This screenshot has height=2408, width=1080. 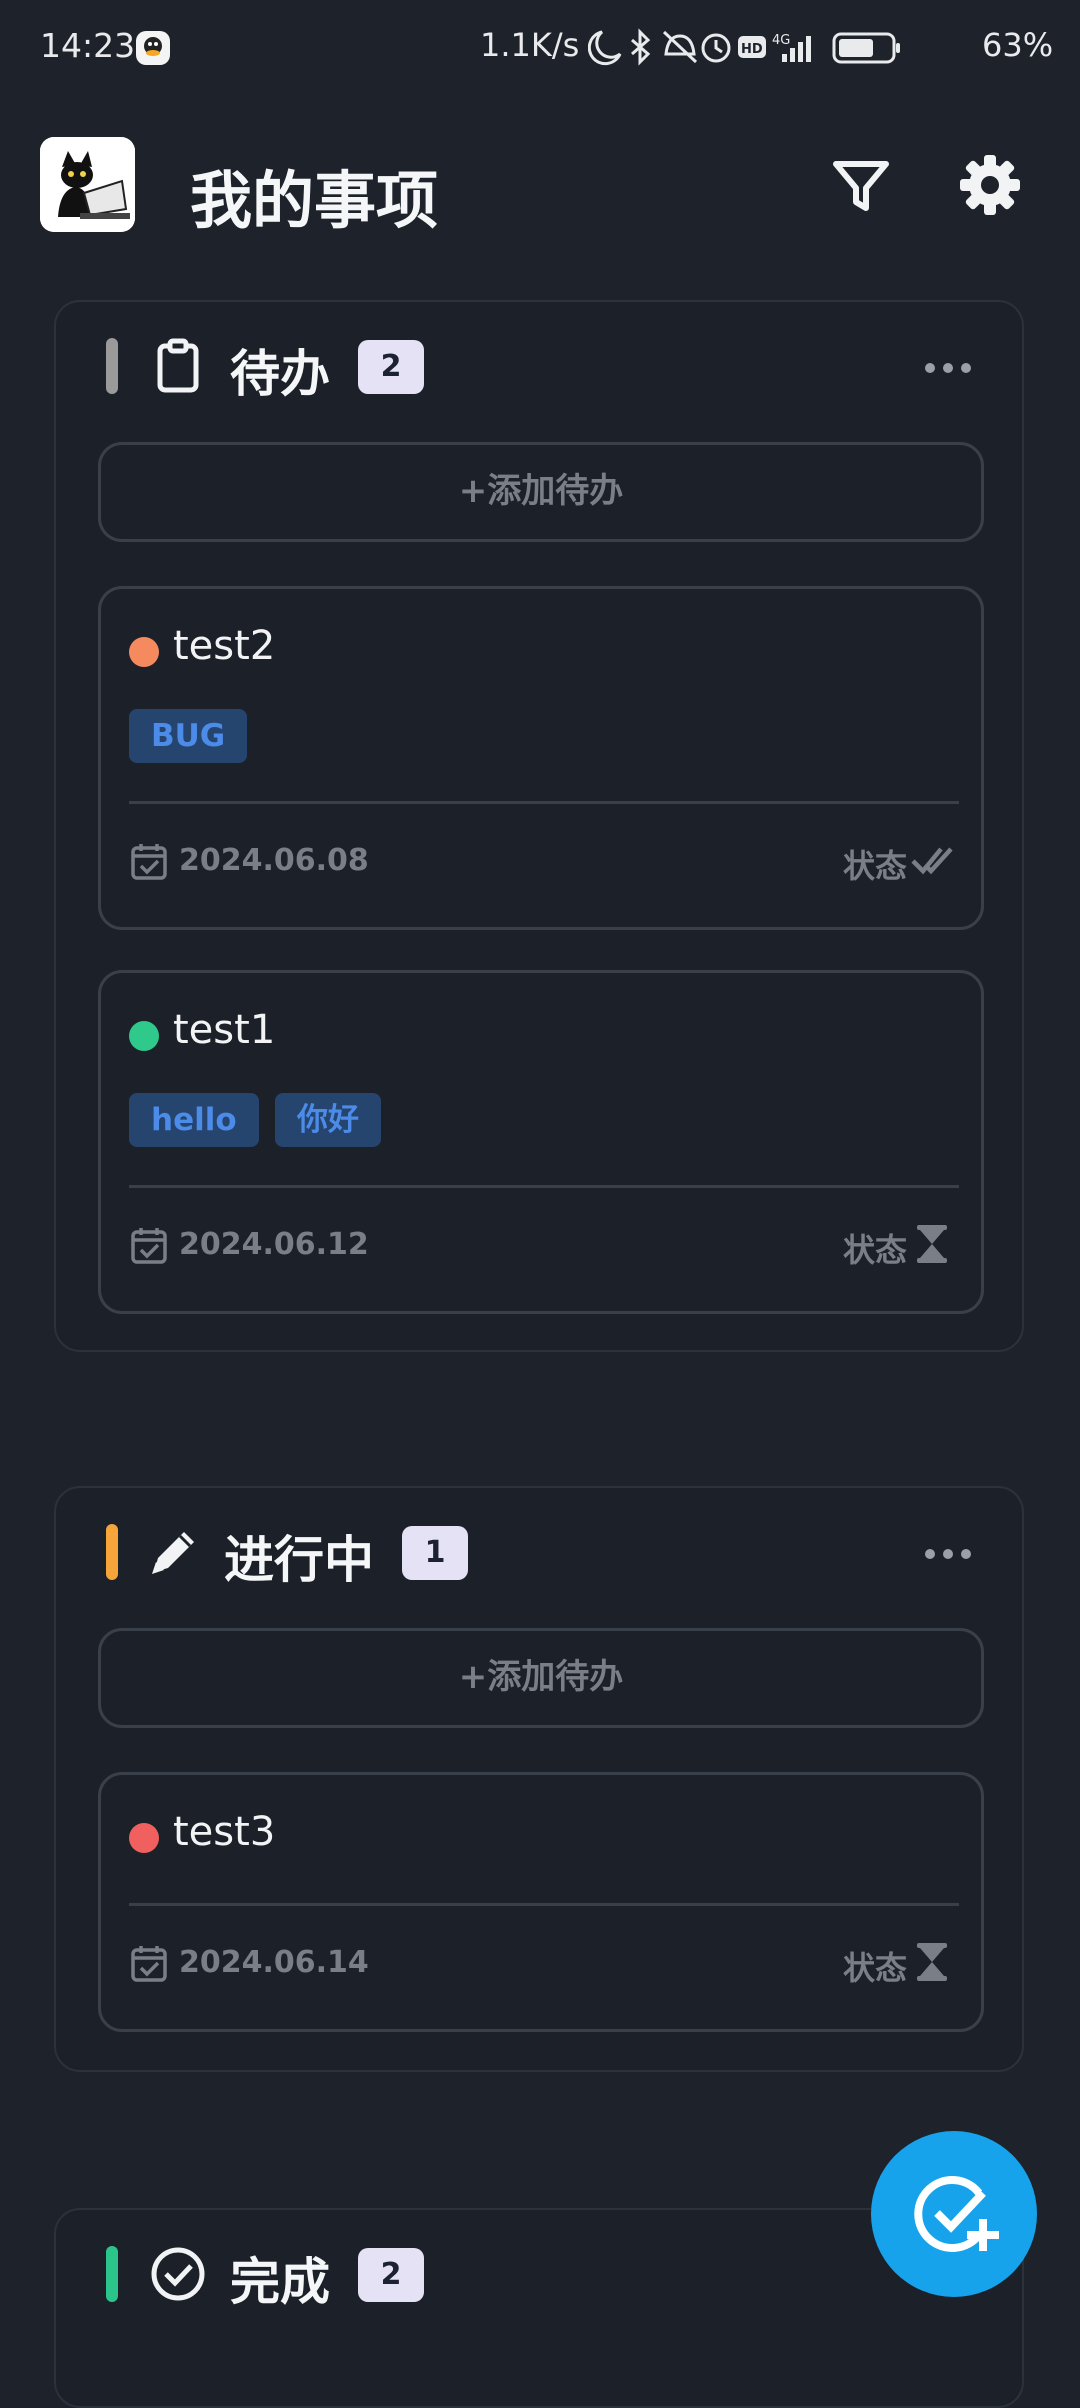 I want to click on task-card: test3 2024.06.14 状态, so click(x=541, y=1902).